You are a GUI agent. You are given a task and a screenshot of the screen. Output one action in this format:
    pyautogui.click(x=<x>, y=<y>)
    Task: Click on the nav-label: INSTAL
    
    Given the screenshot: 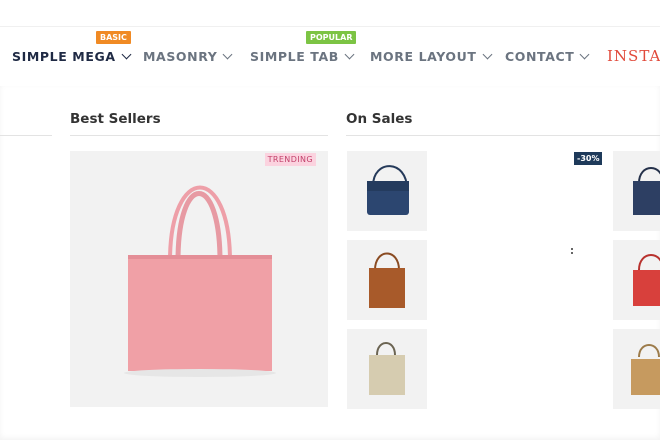 What is the action you would take?
    pyautogui.click(x=633, y=56)
    